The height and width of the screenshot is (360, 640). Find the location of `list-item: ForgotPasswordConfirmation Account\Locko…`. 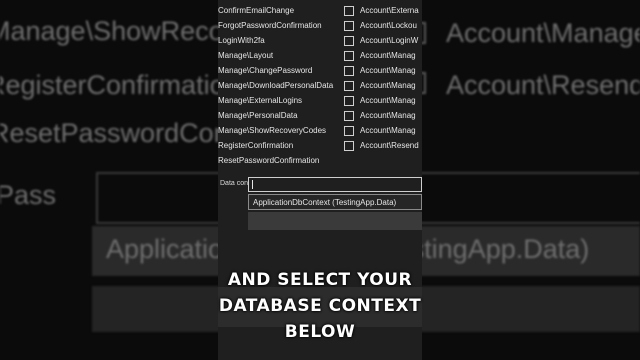

list-item: ForgotPasswordConfirmation Account\Locko… is located at coordinates (320, 26).